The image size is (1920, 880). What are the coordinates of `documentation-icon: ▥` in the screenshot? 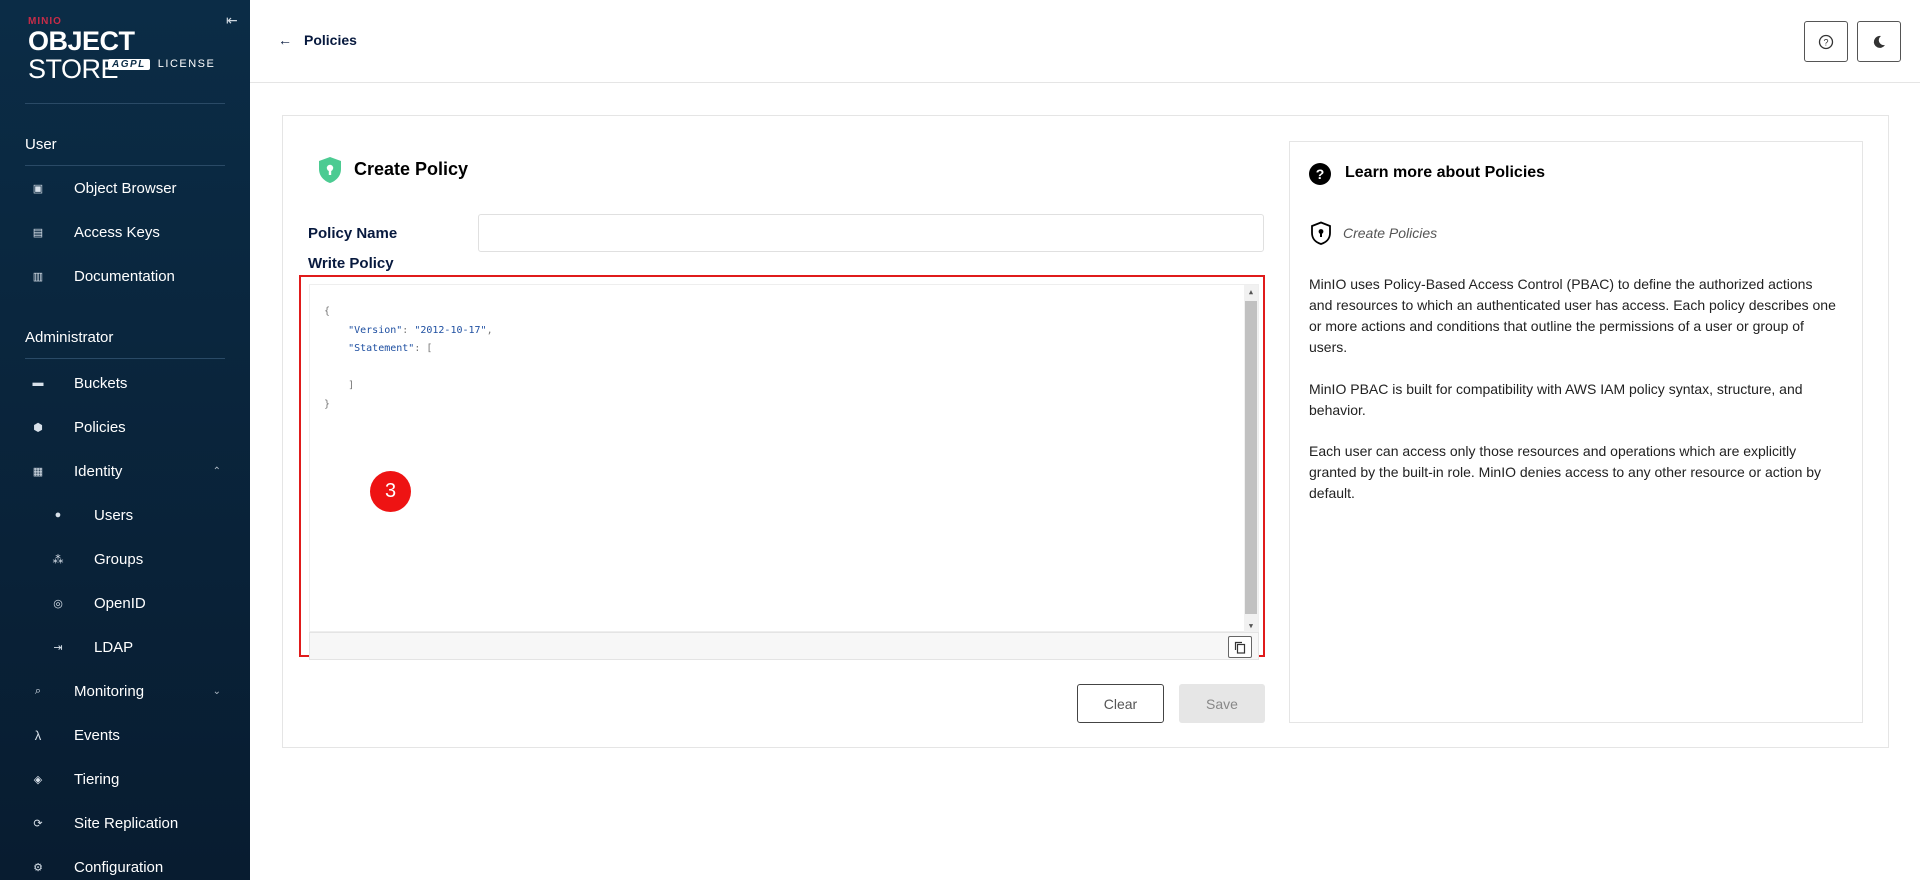 It's located at (38, 276).